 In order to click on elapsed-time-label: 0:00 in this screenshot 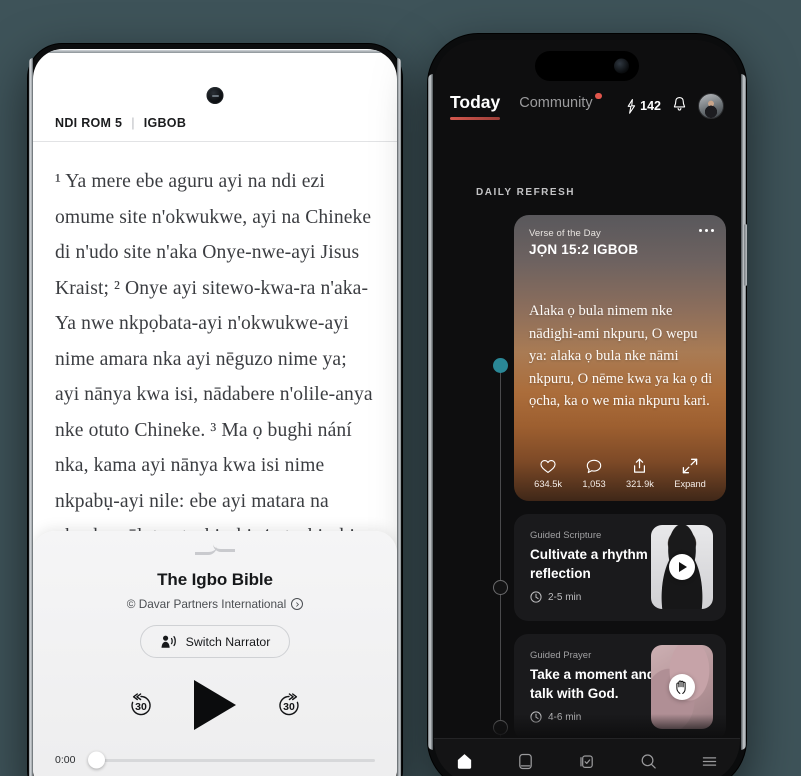, I will do `click(65, 760)`.